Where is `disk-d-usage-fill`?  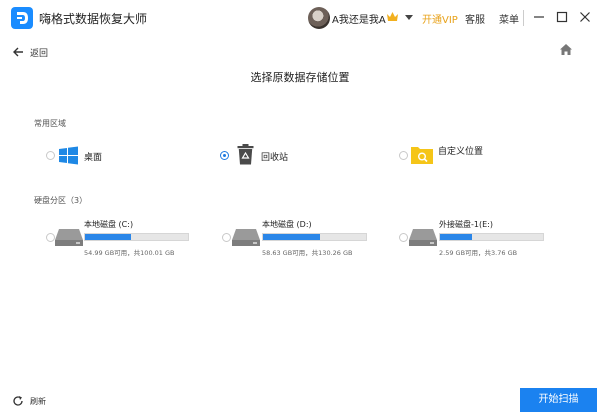 disk-d-usage-fill is located at coordinates (291, 237).